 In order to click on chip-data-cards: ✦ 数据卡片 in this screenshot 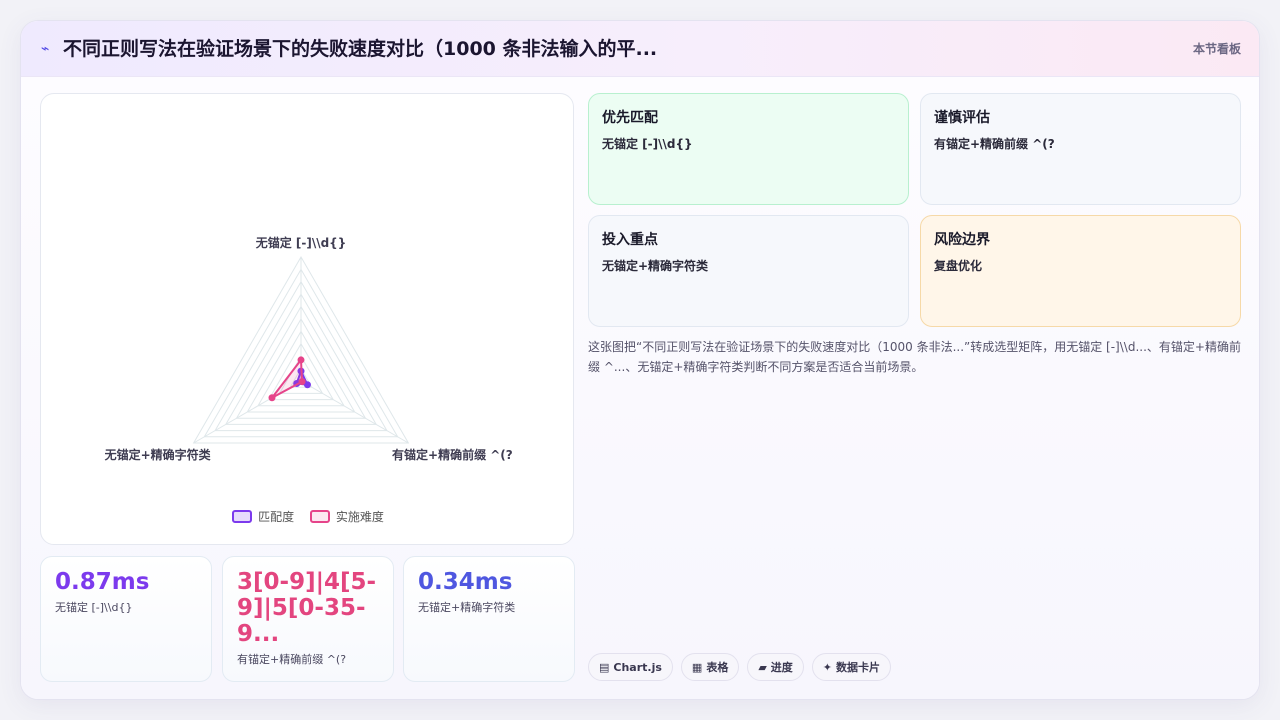, I will do `click(851, 667)`.